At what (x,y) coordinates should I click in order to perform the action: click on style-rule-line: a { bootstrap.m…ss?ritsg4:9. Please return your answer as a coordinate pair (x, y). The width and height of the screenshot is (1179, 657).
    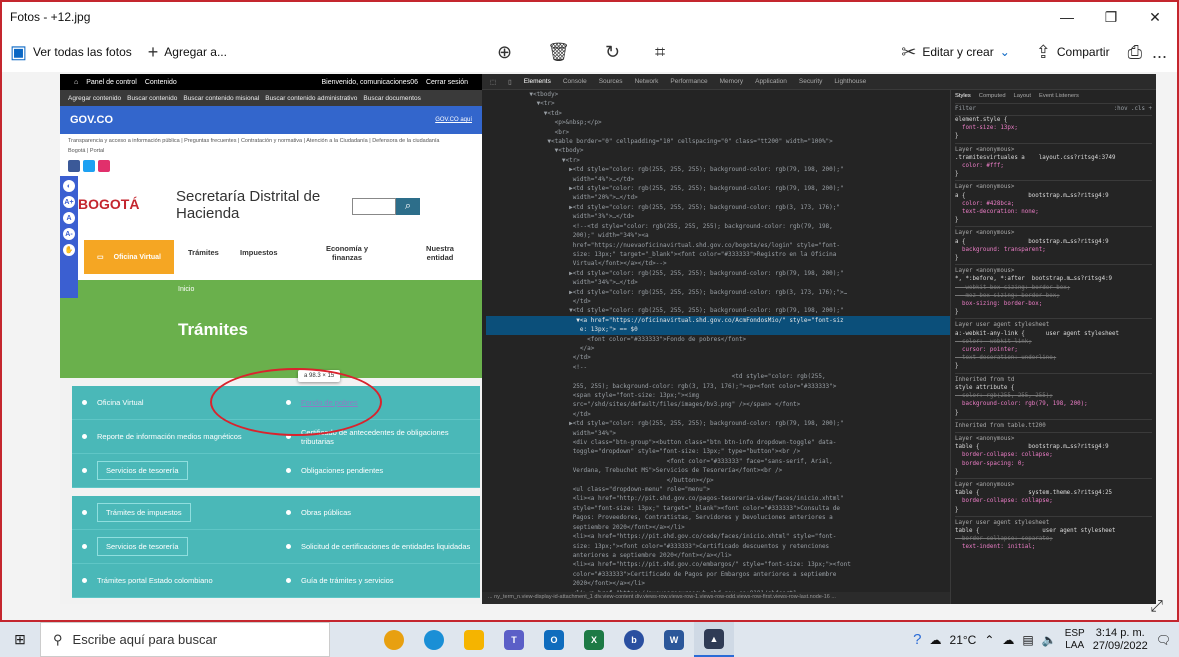
    Looking at the image, I should click on (1053, 196).